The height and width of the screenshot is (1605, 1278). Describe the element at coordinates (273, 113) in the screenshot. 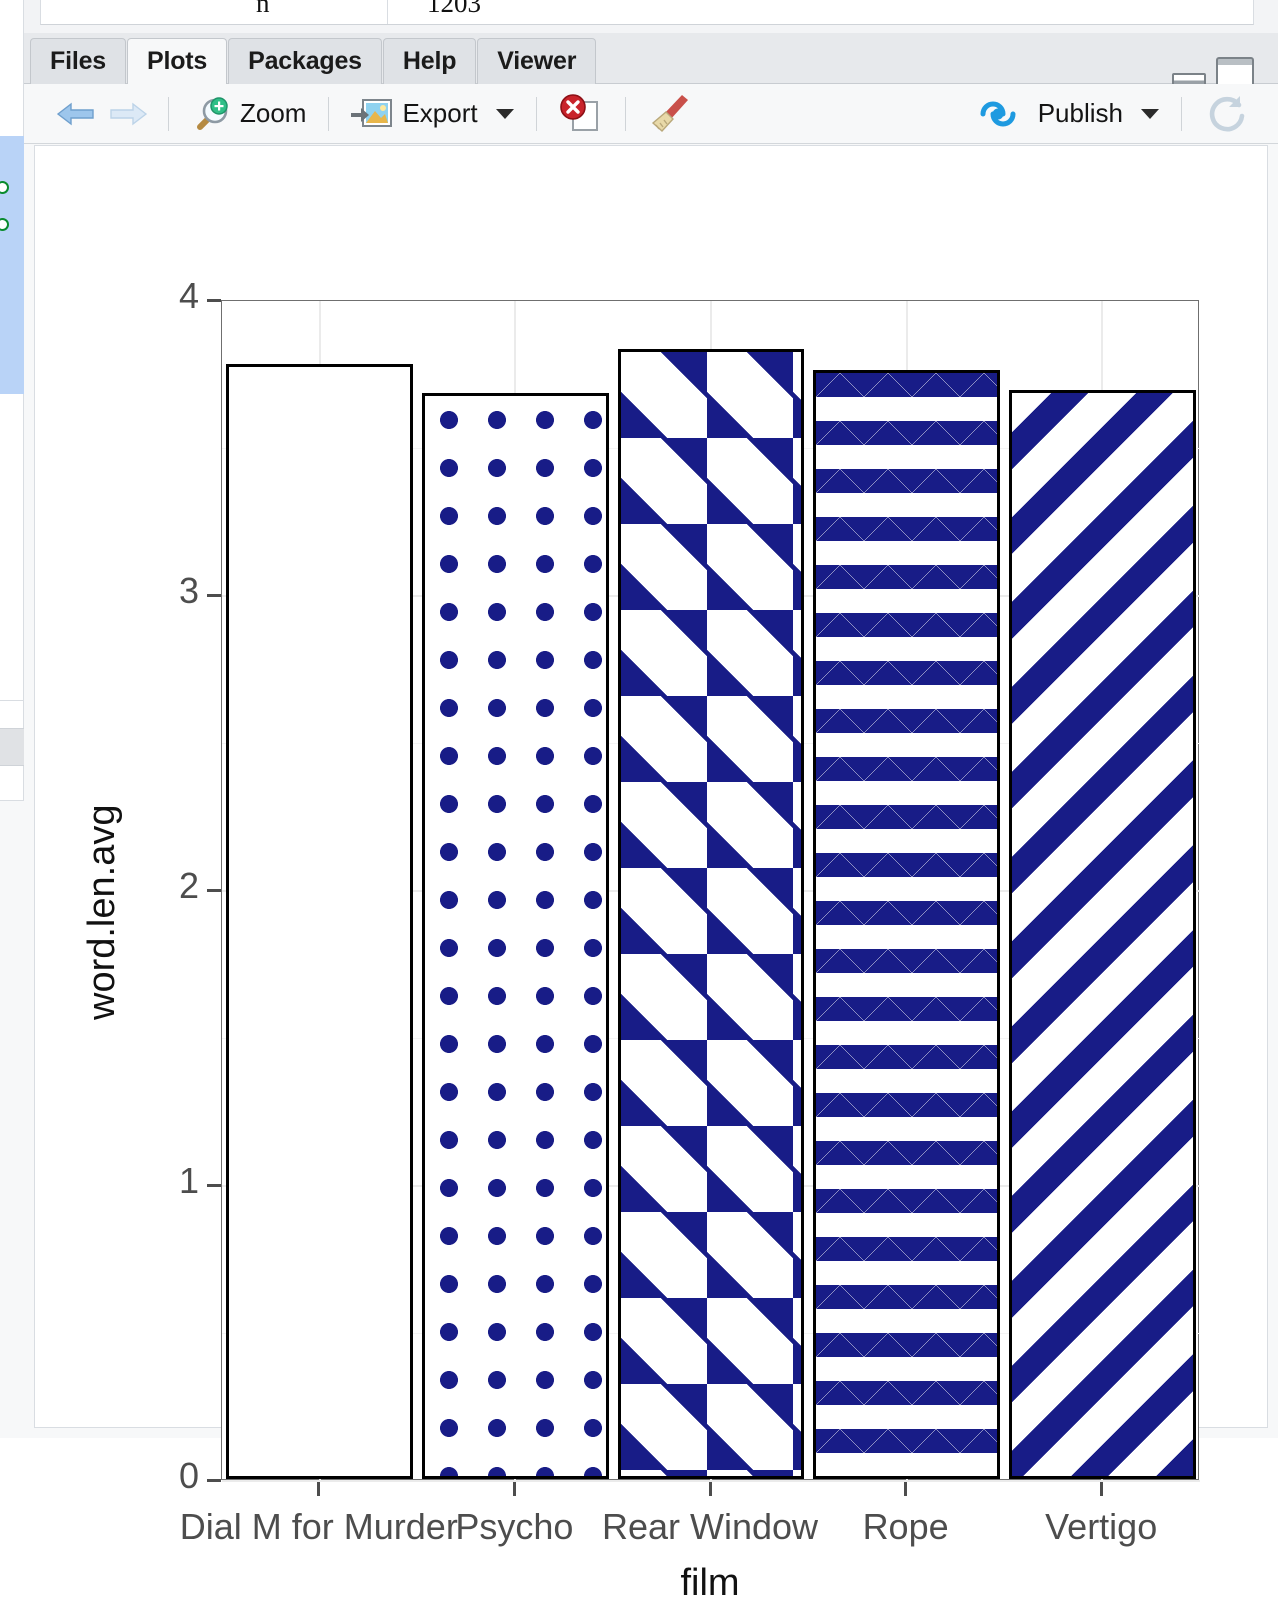

I see `zoom-label: Zoom` at that location.